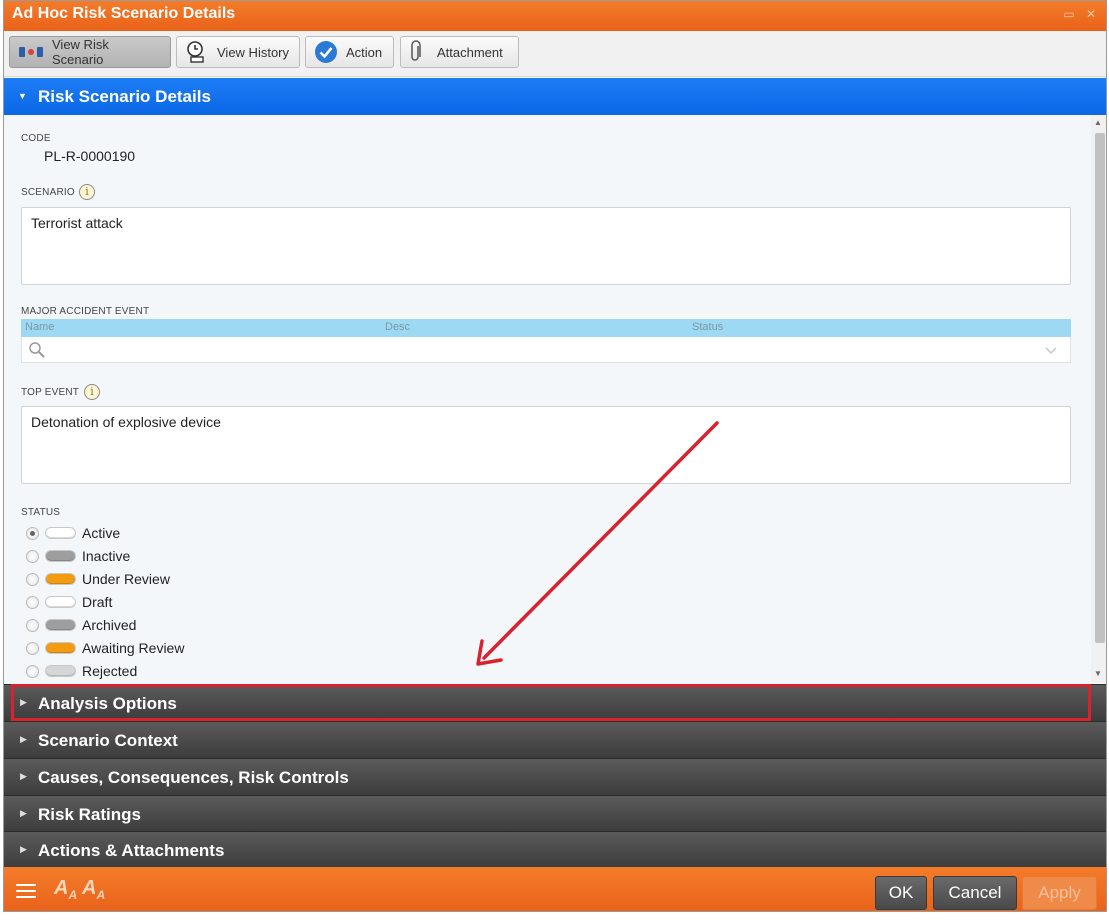  Describe the element at coordinates (85, 311) in the screenshot. I see `major-accident-event-label: MAJOR ACCIDENT EVENT` at that location.